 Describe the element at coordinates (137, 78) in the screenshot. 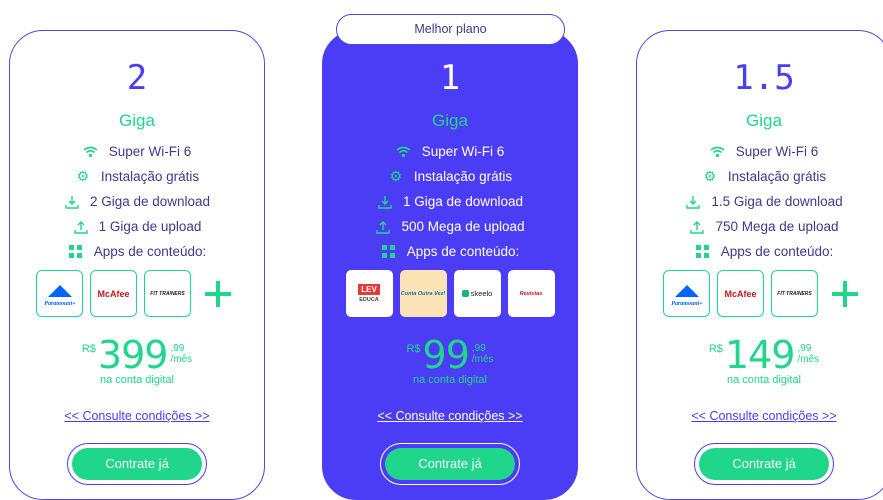

I see `plan-speed: 2` at that location.